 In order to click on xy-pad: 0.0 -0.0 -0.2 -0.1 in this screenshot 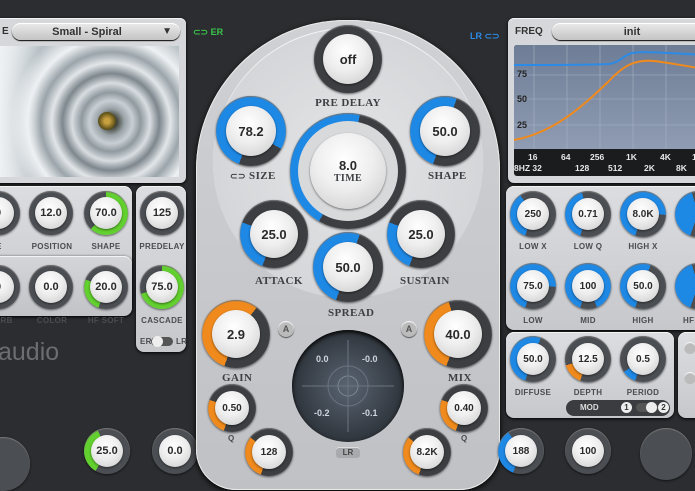, I will do `click(348, 386)`.